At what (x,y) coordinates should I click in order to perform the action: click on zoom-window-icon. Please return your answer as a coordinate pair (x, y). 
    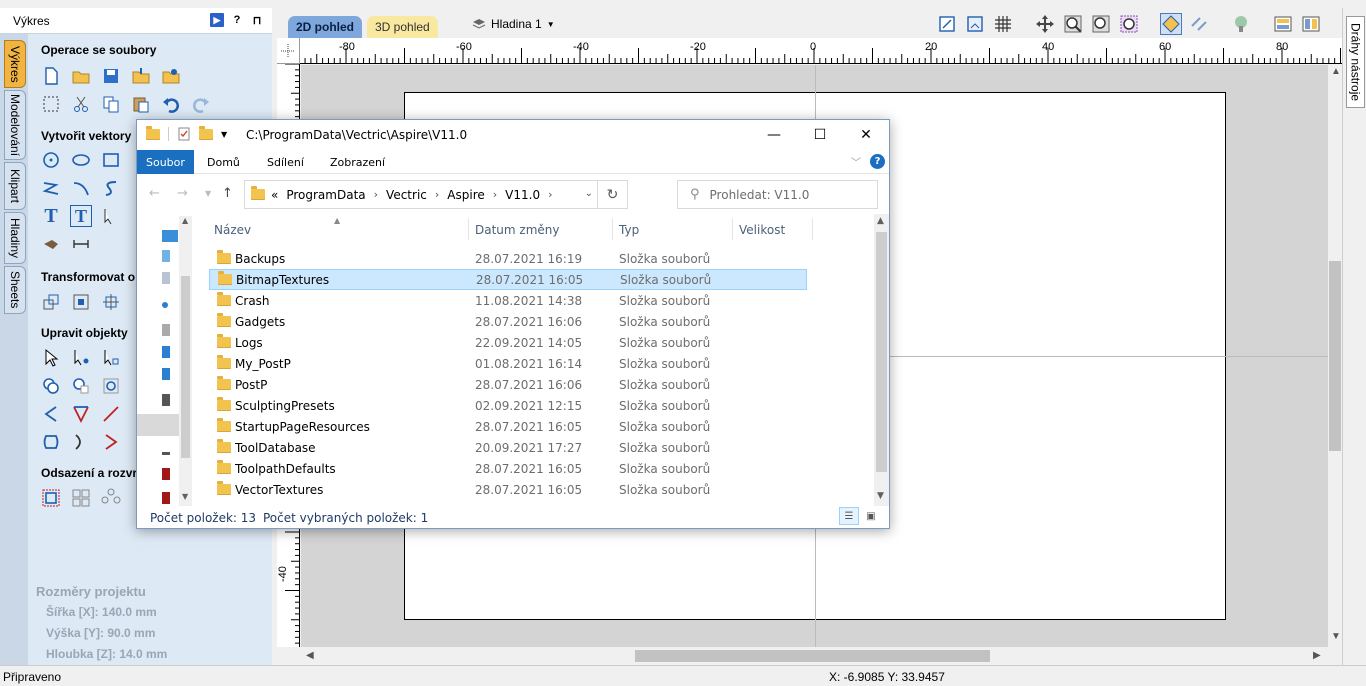
    Looking at the image, I should click on (1073, 24).